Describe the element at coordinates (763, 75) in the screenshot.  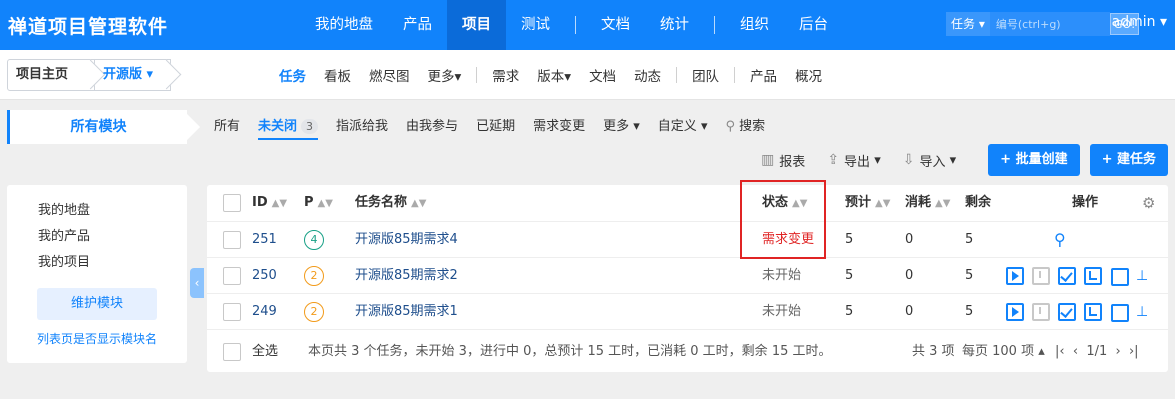
I see `subnav-product: 产品` at that location.